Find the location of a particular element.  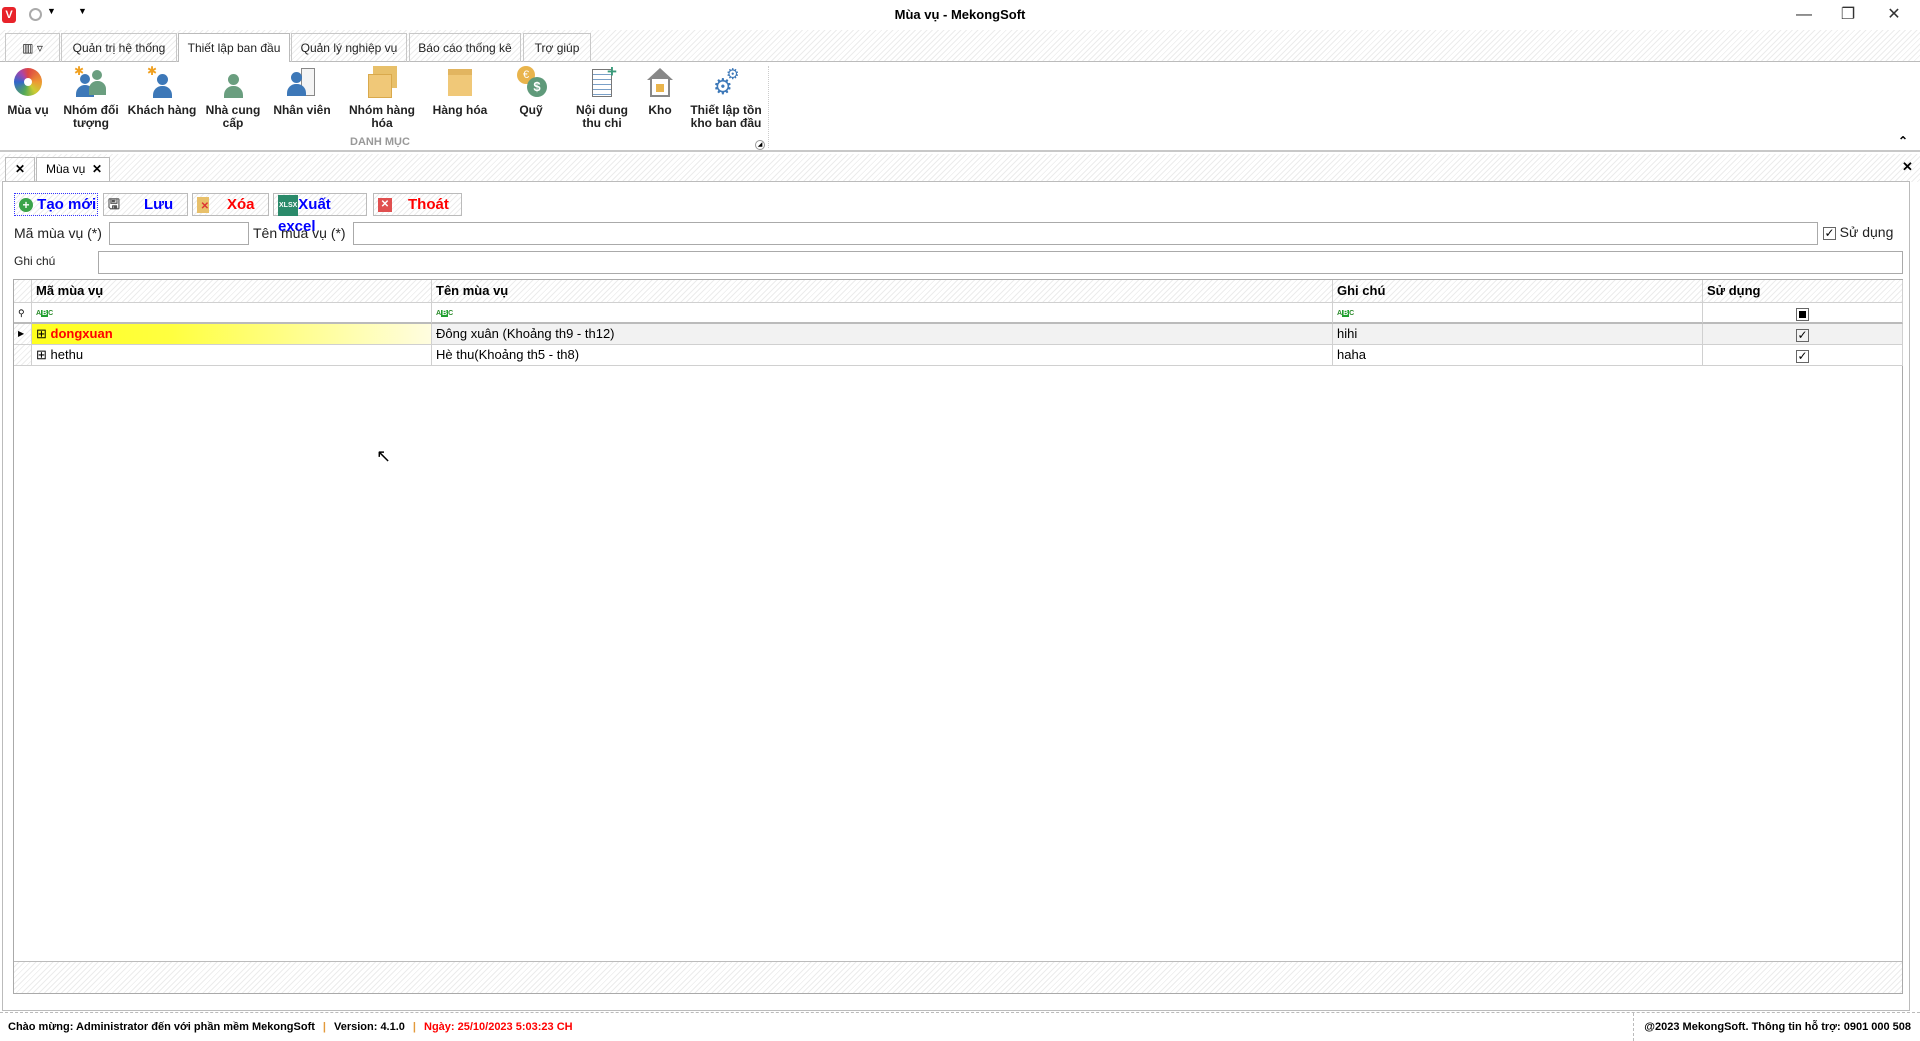

ribbon-nhan-vien: Nhân viên is located at coordinates (302, 91).